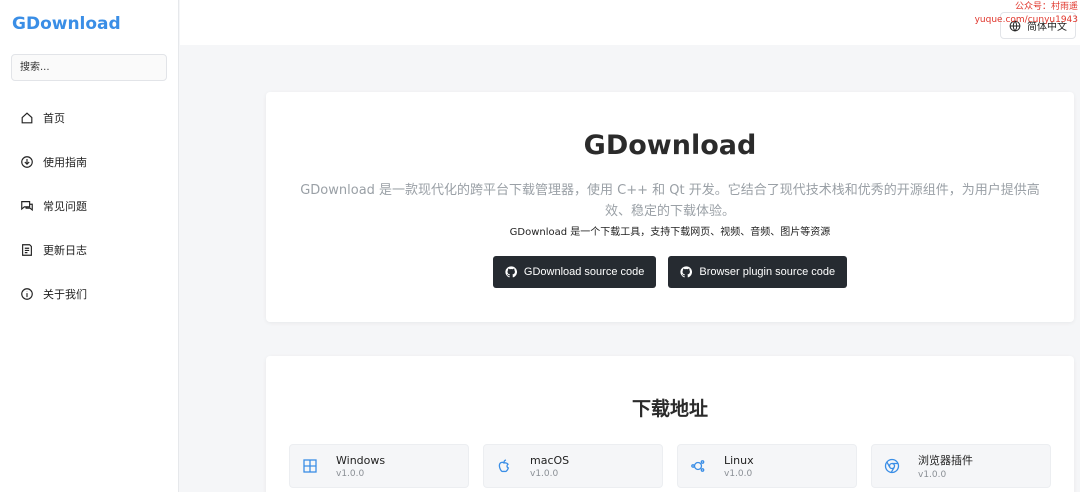  I want to click on windows-icon, so click(310, 466).